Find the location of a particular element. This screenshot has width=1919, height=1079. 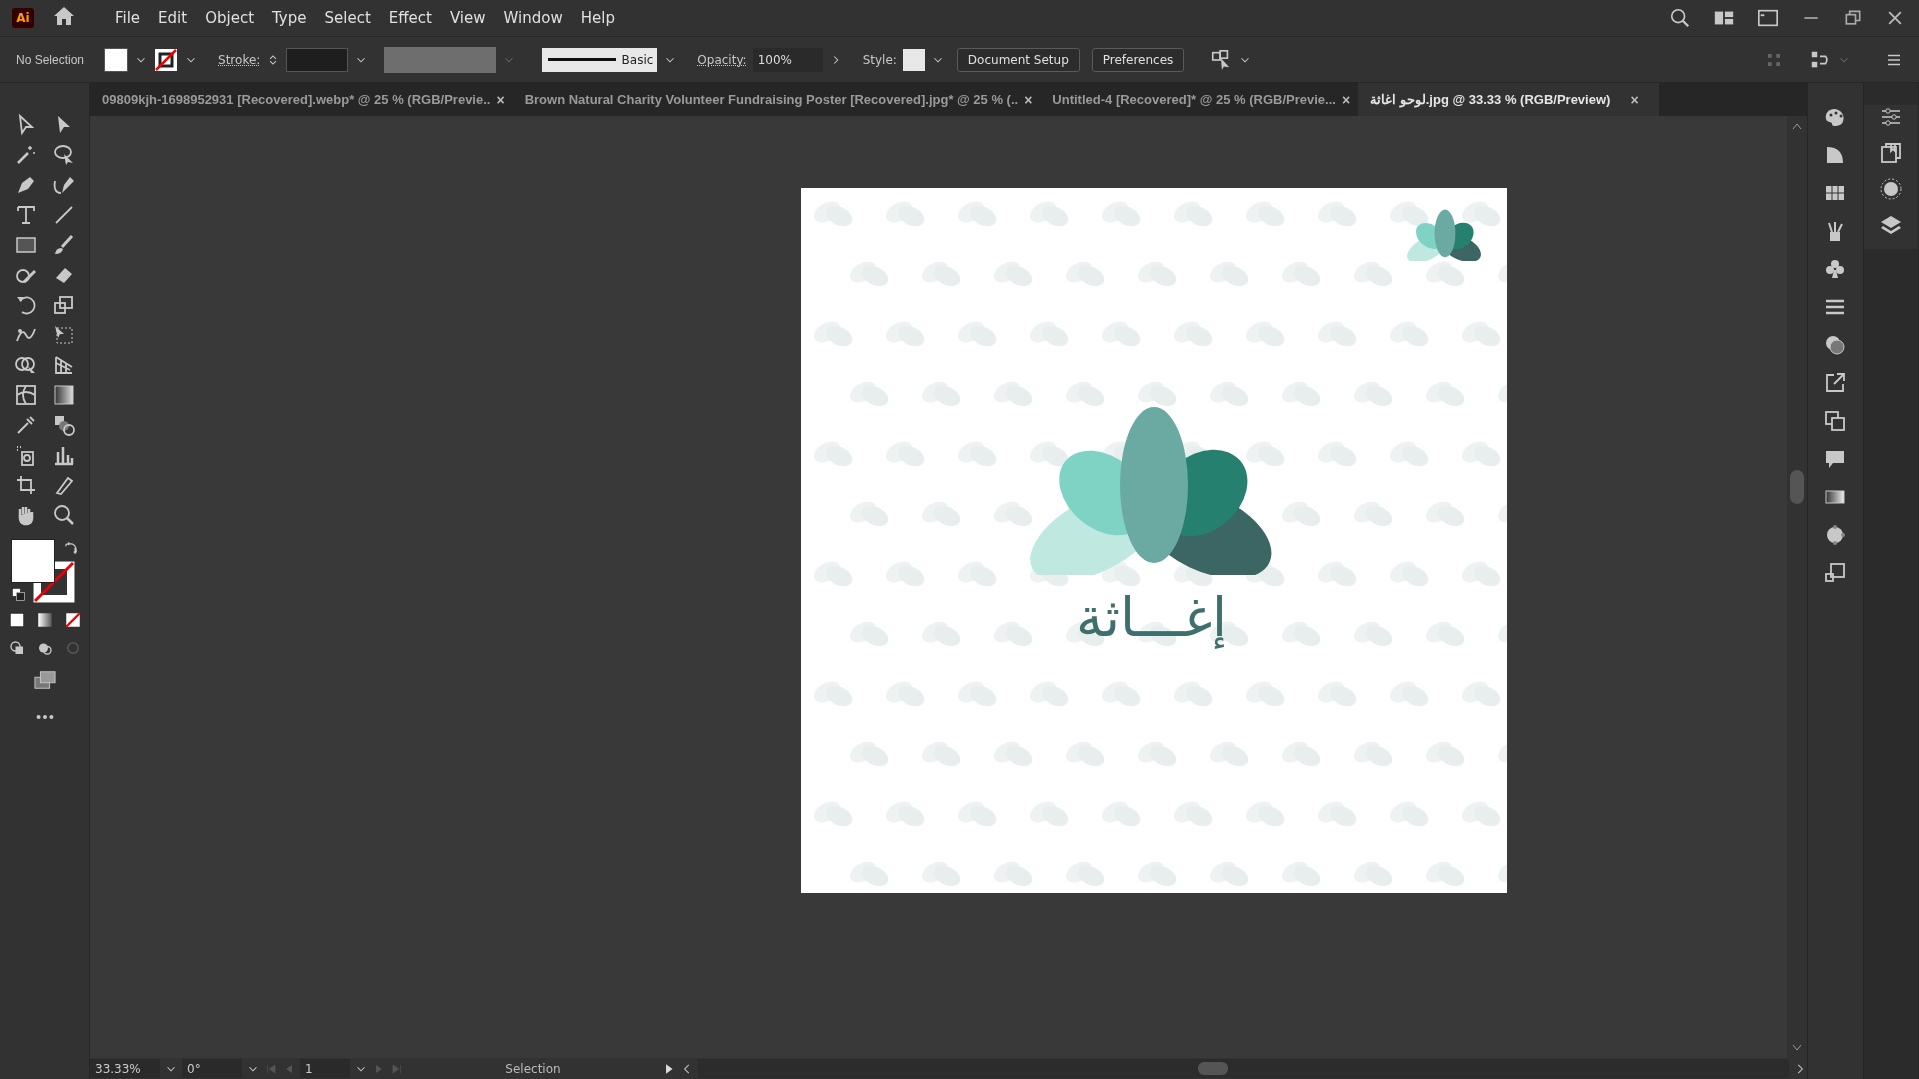

scroll-down-icon is located at coordinates (1797, 1048).